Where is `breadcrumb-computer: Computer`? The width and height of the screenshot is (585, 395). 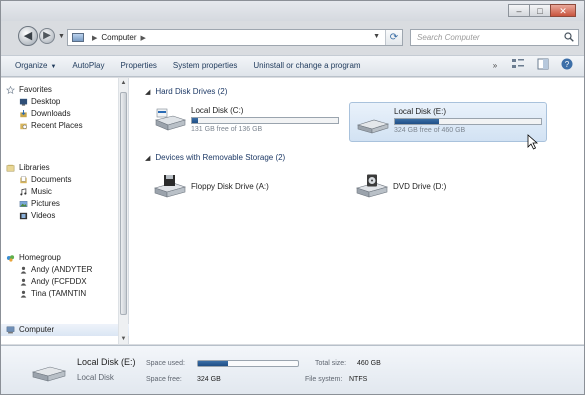
breadcrumb-computer: Computer is located at coordinates (118, 37).